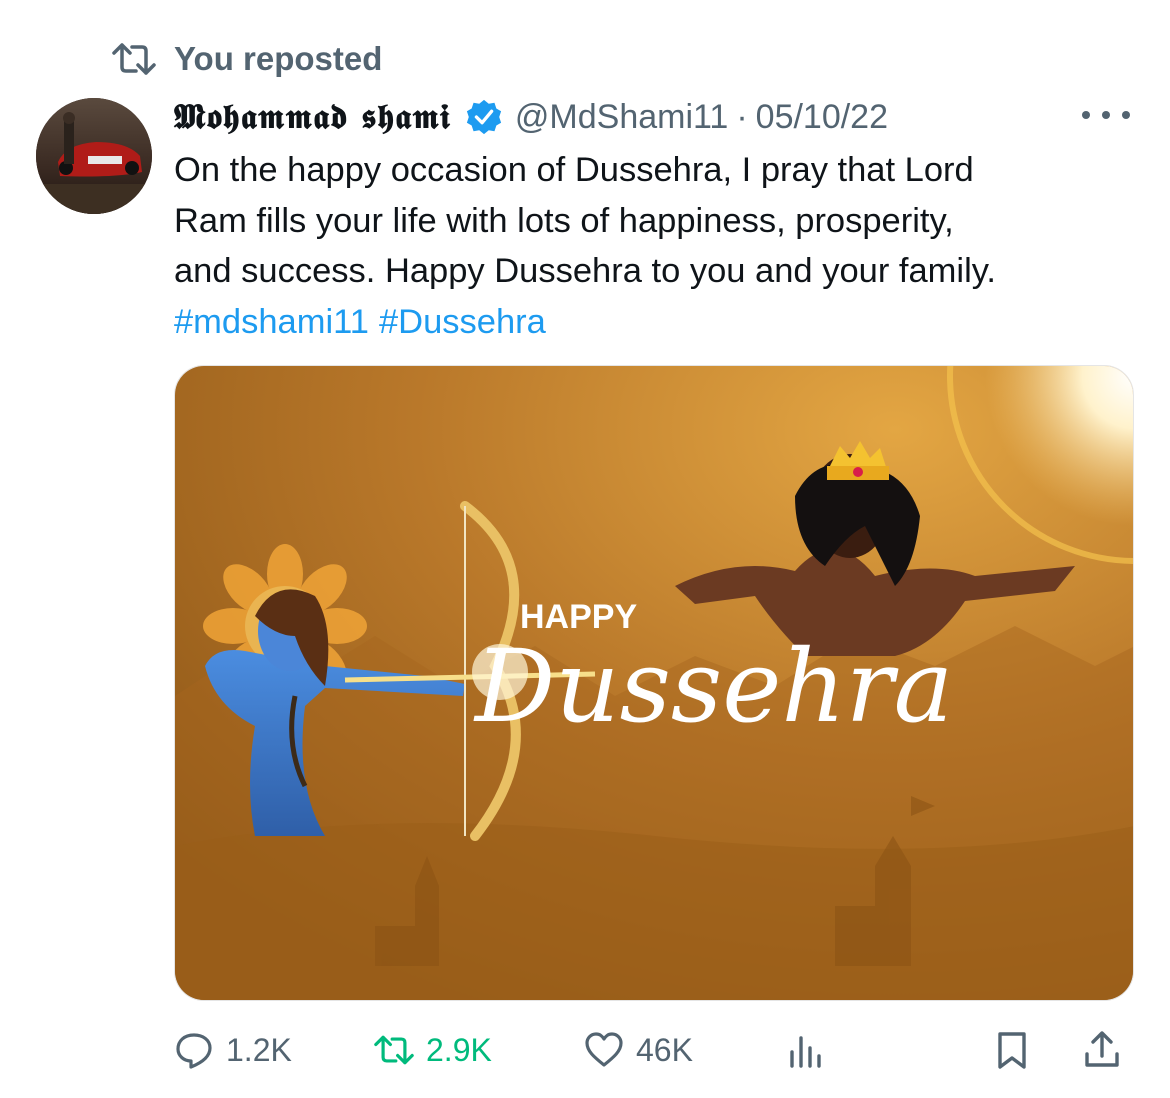  What do you see at coordinates (259, 1049) in the screenshot?
I see `reply-count: 1.2K` at bounding box center [259, 1049].